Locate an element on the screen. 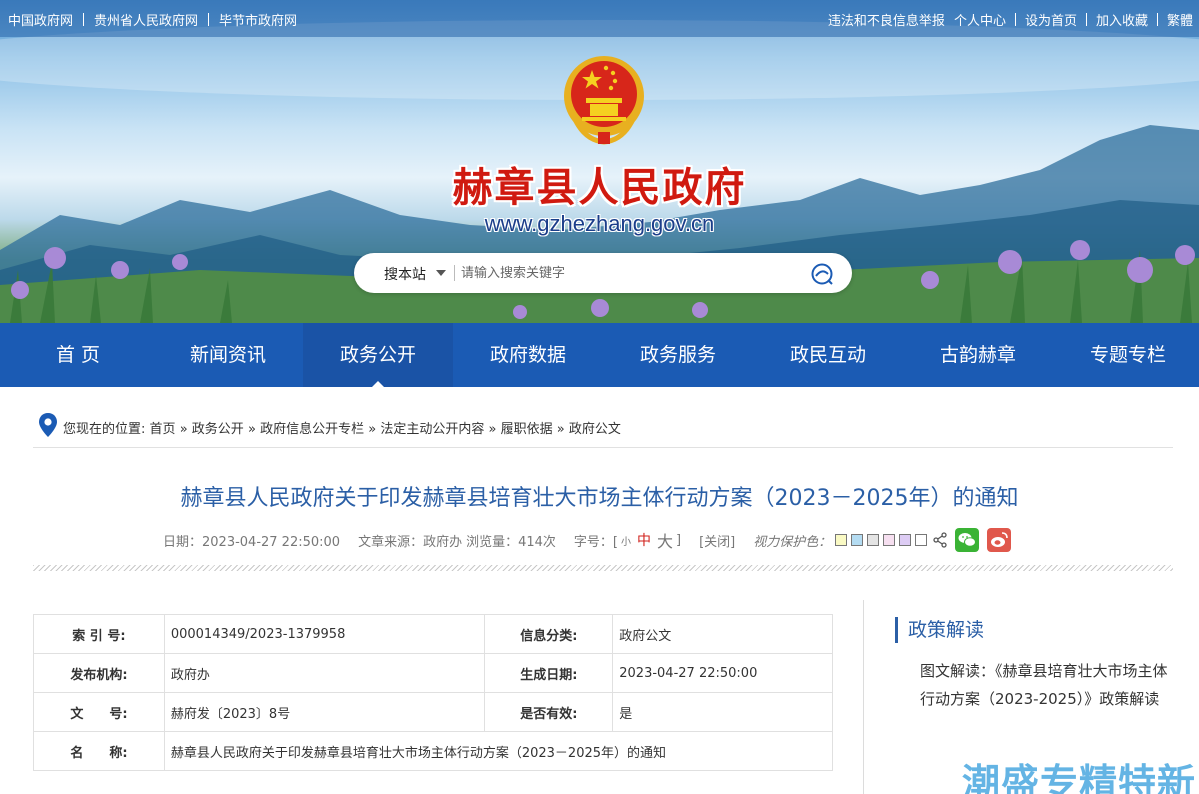 The height and width of the screenshot is (794, 1199). breadcrumb-gov-affairs: 政务公开 is located at coordinates (218, 429).